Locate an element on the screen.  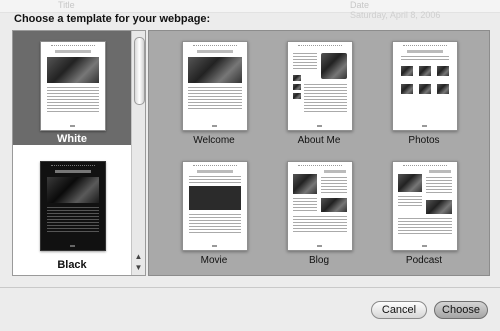
template-thumbnail-about-me is located at coordinates (320, 86).